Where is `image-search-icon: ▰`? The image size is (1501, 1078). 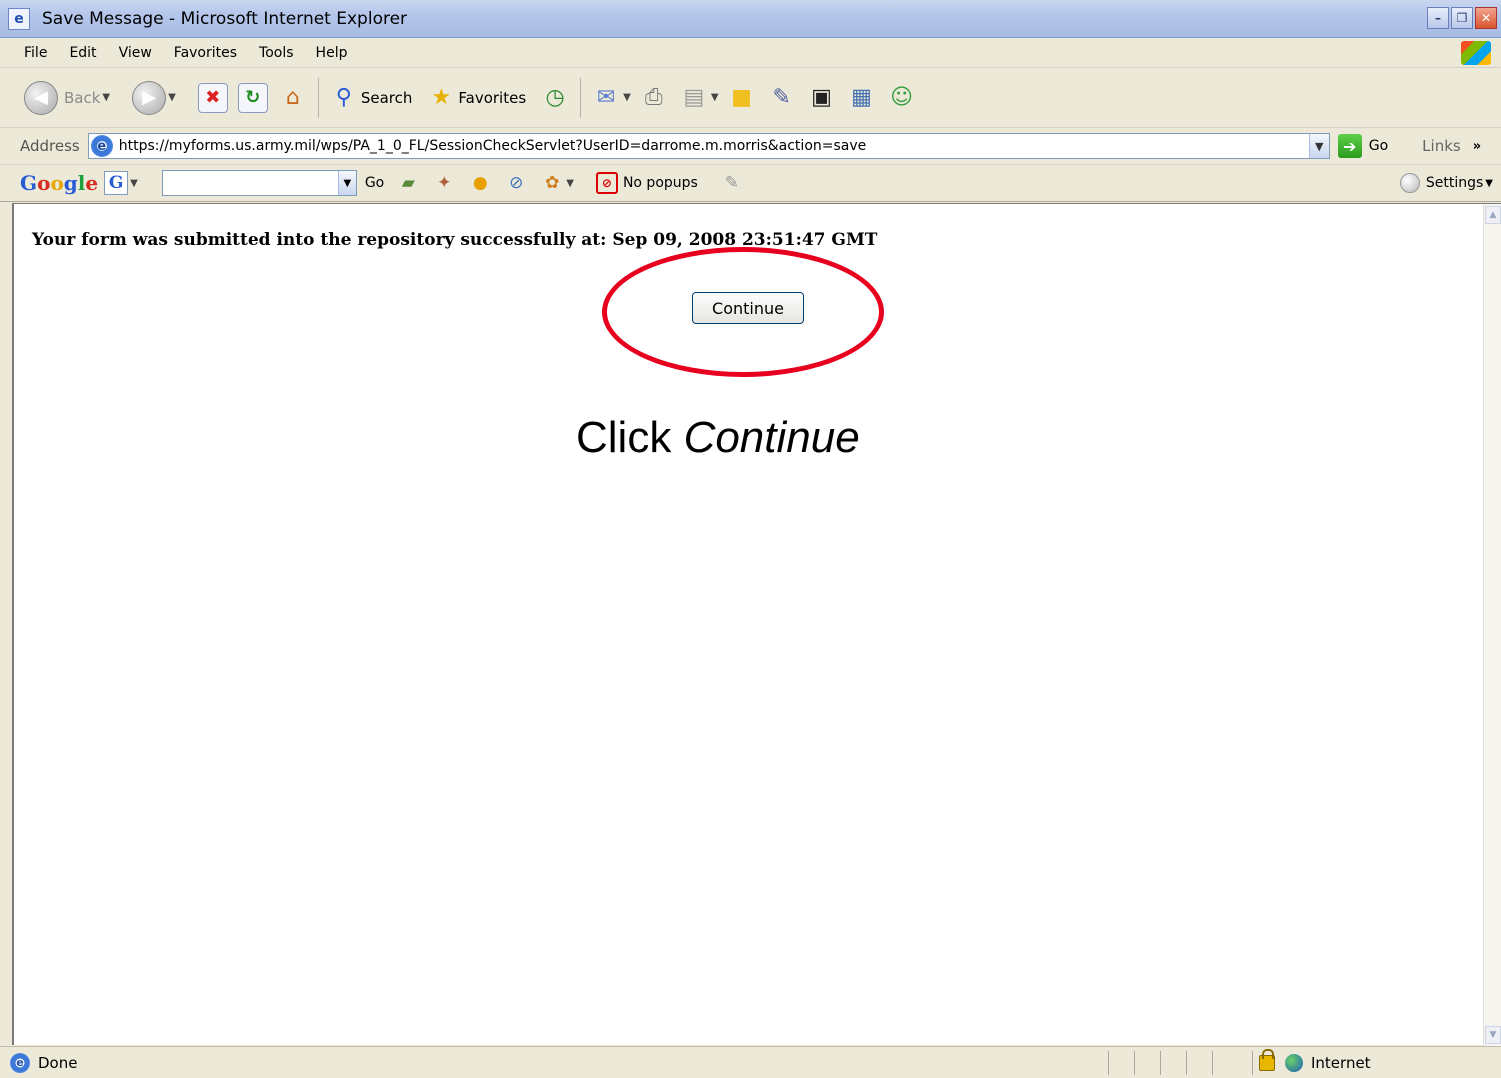 image-search-icon: ▰ is located at coordinates (408, 183).